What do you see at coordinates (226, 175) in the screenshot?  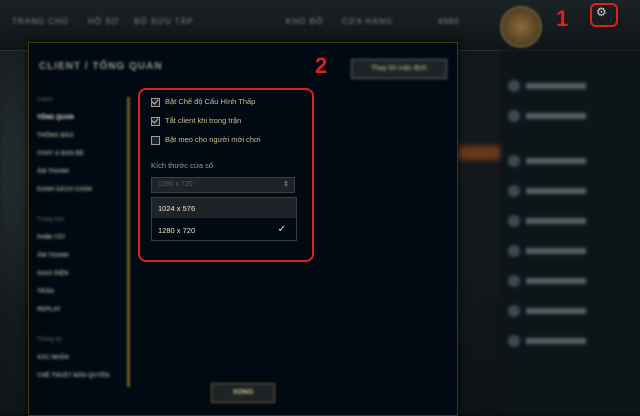 I see `annotation-box` at bounding box center [226, 175].